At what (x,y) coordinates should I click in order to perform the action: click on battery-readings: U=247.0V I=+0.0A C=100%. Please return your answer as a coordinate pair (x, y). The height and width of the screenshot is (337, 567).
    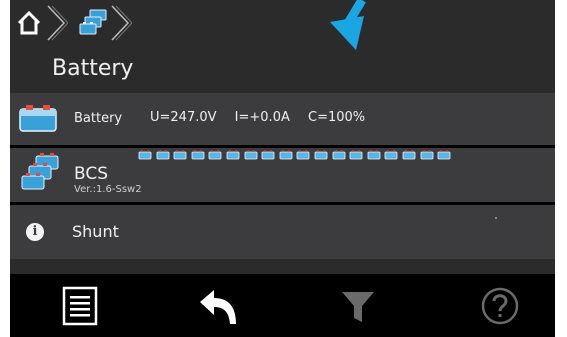
    Looking at the image, I should click on (264, 117).